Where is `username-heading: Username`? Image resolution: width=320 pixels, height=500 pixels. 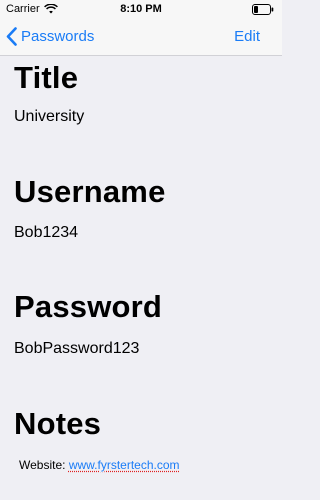 username-heading: Username is located at coordinates (90, 191).